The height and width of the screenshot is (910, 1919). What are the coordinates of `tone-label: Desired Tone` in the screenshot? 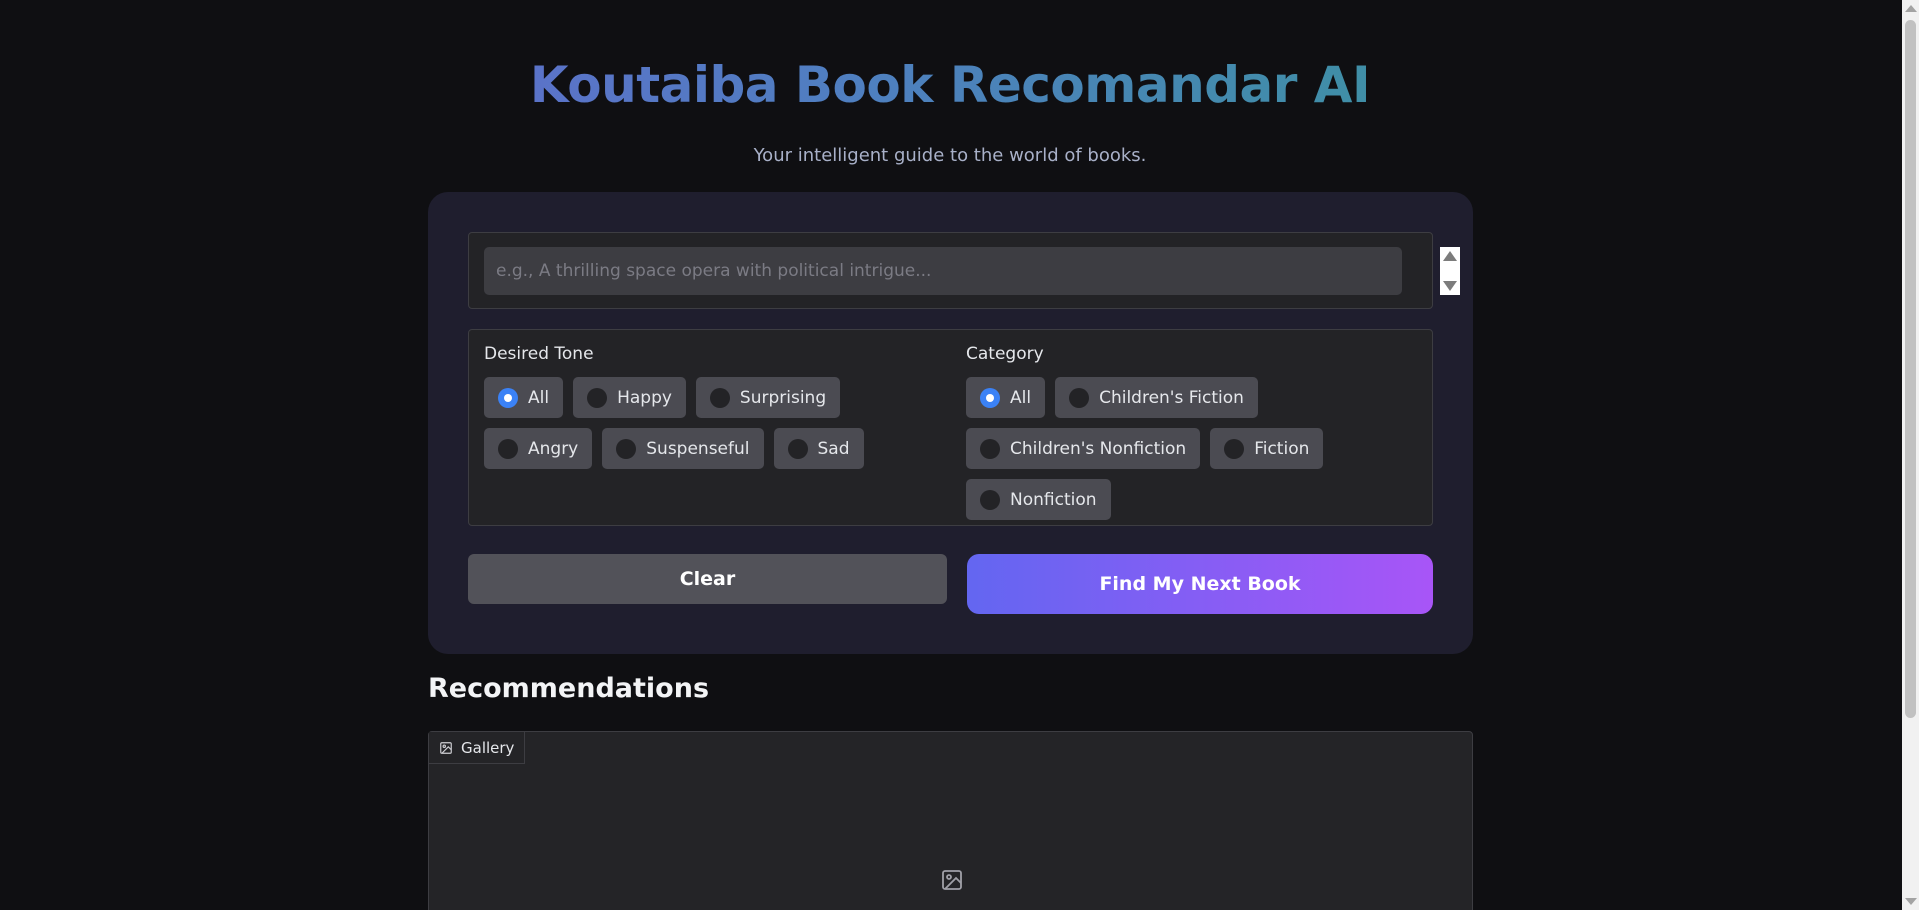 It's located at (539, 354).